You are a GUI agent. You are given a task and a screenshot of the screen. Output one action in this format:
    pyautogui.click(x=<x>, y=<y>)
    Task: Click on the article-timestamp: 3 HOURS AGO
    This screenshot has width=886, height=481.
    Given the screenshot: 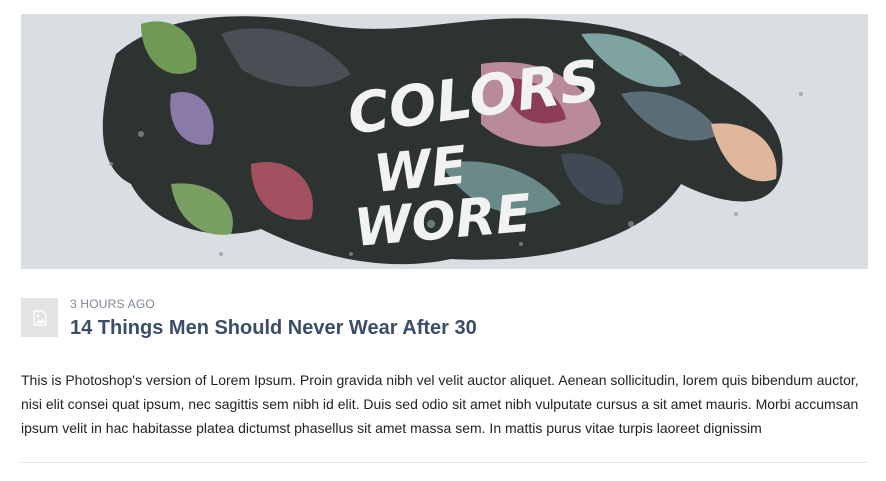 What is the action you would take?
    pyautogui.click(x=112, y=304)
    